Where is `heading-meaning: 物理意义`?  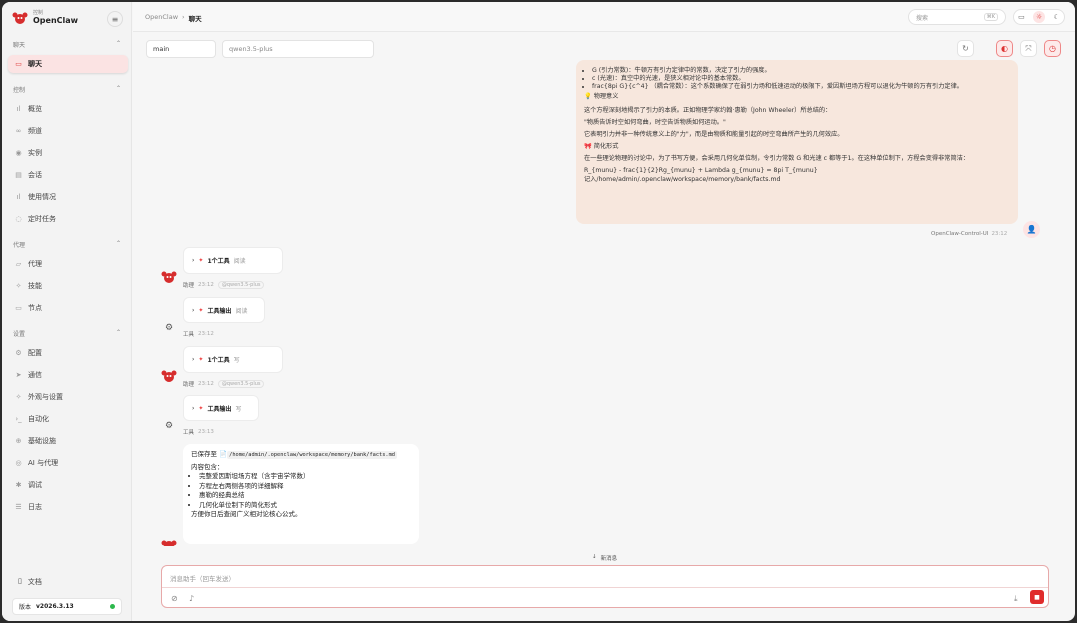 heading-meaning: 物理意义 is located at coordinates (606, 96).